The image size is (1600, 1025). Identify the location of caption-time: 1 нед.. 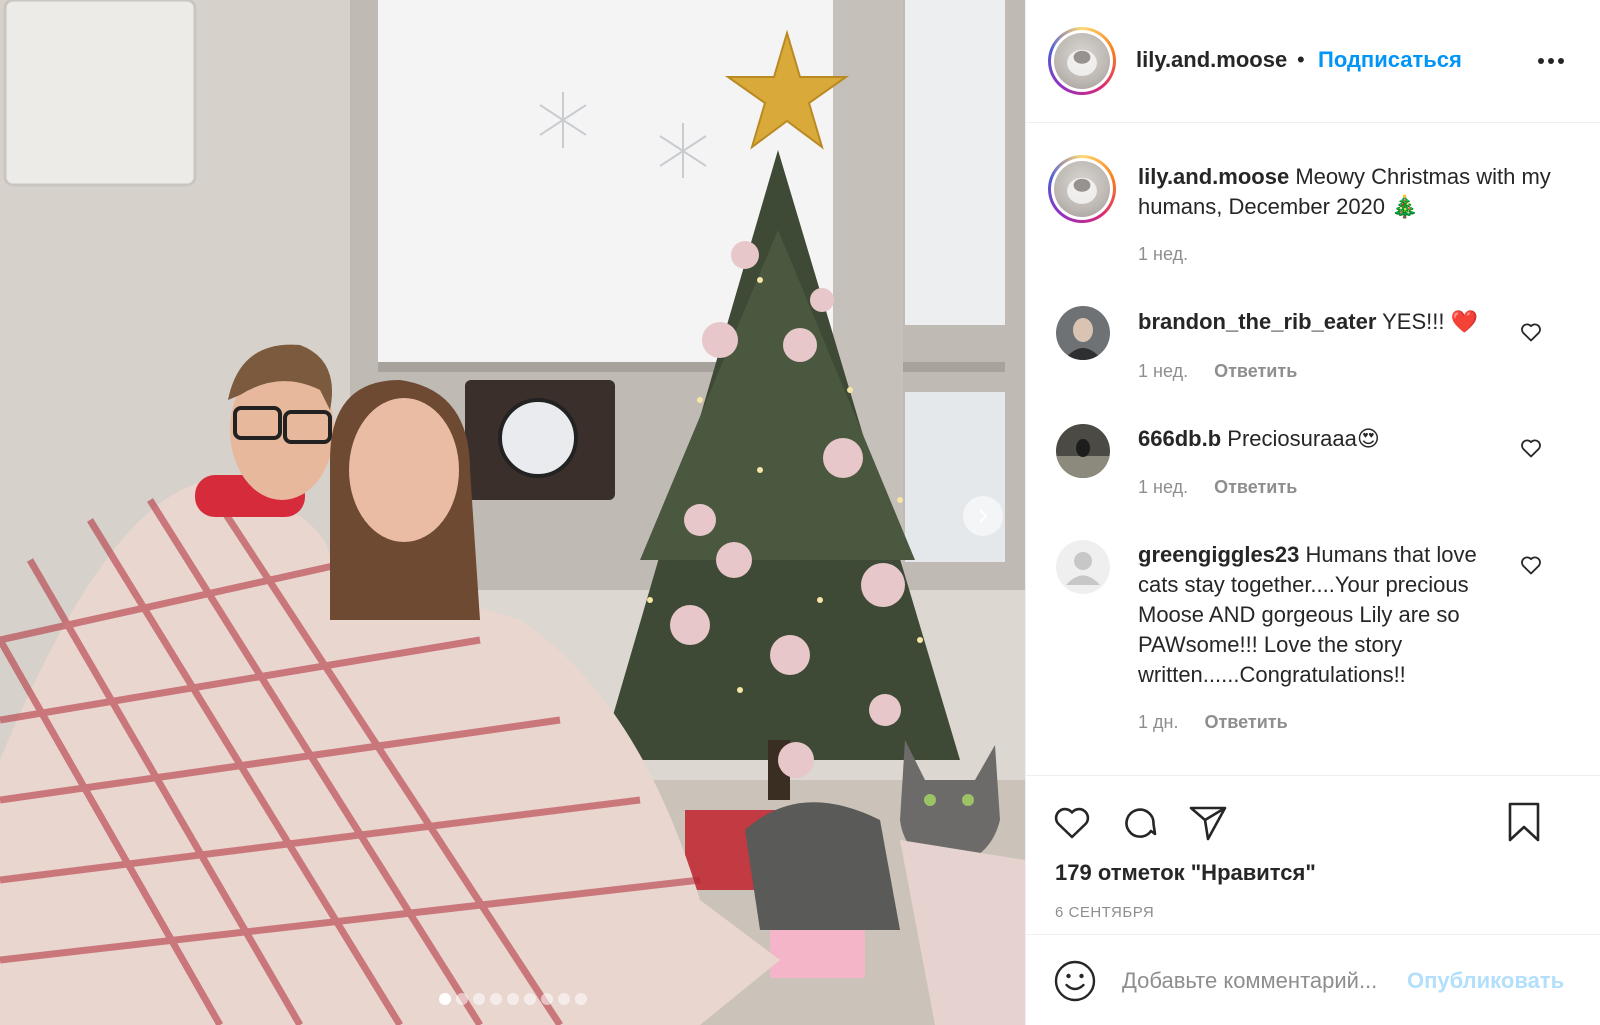
(1163, 254).